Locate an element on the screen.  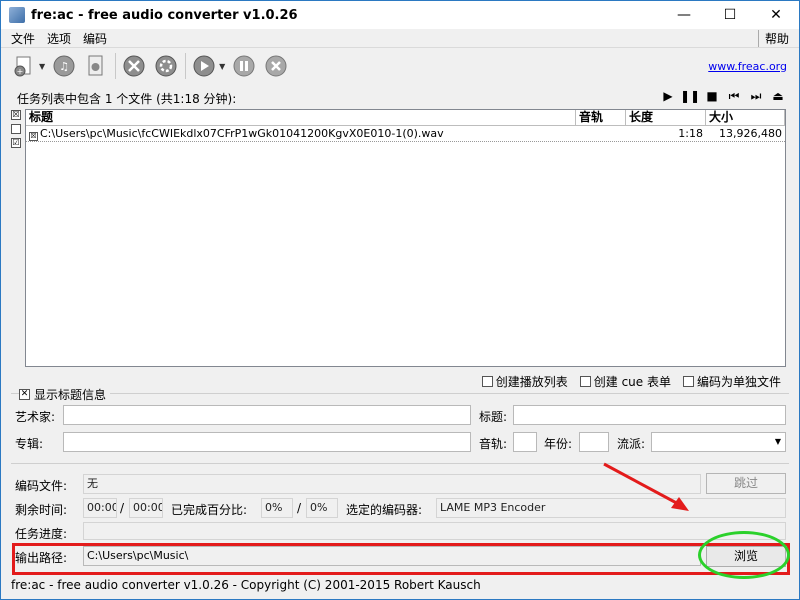
genre-label: 流派: is located at coordinates (631, 444).